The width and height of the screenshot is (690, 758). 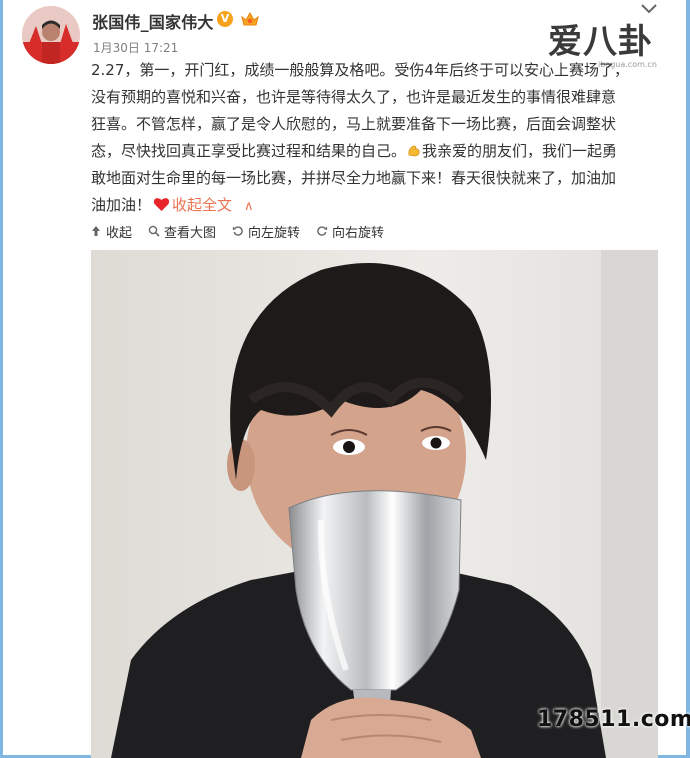 What do you see at coordinates (225, 19) in the screenshot?
I see `verified-icon: V` at bounding box center [225, 19].